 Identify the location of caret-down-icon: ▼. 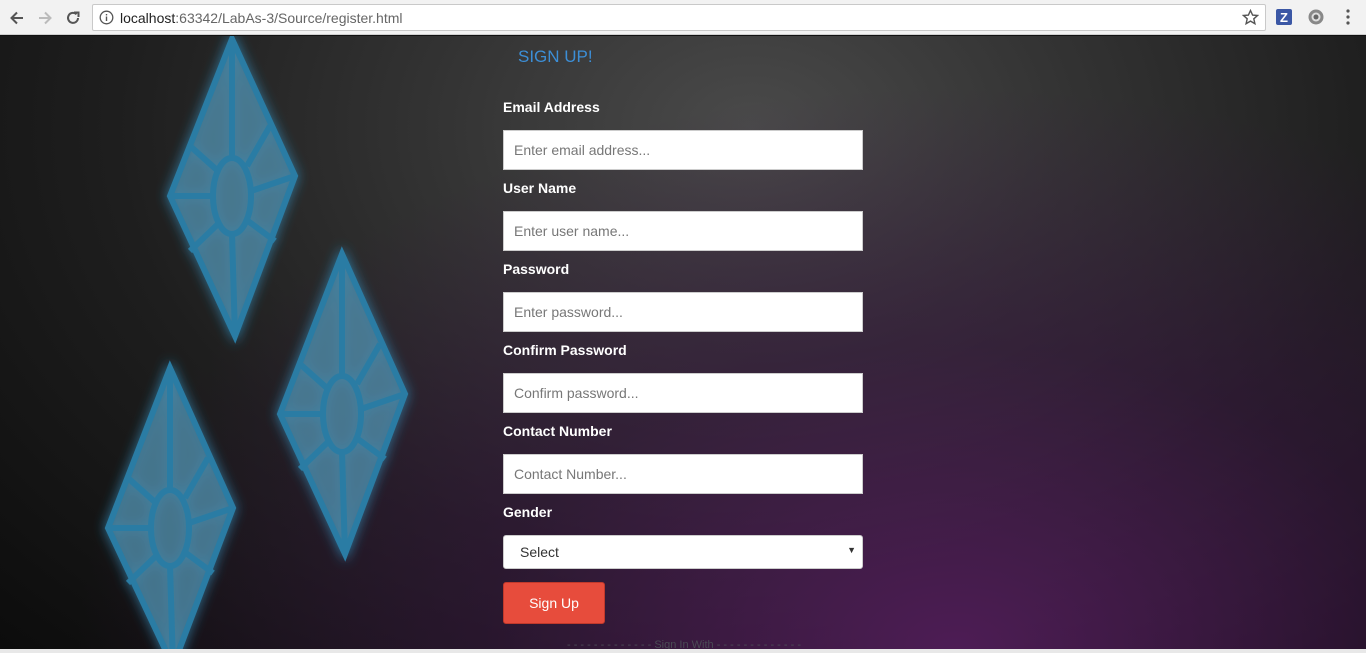
(851, 550).